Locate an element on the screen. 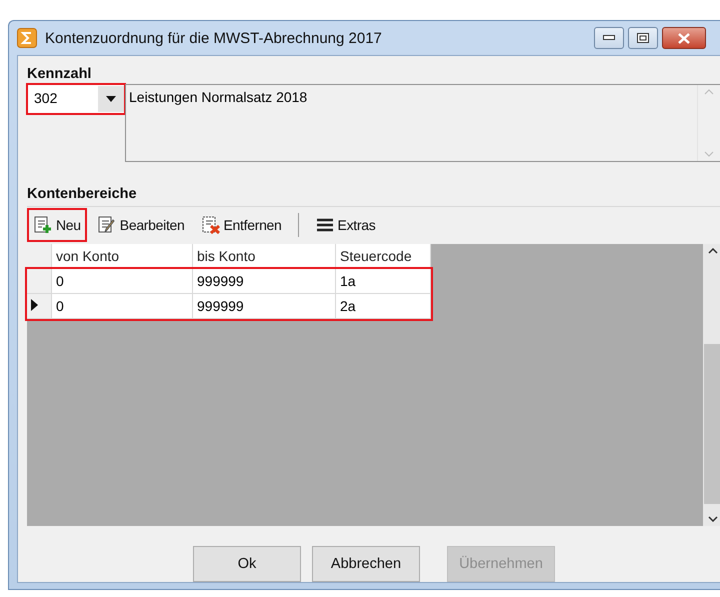 The image size is (720, 597). dropdown-field: 302 is located at coordinates (76, 99).